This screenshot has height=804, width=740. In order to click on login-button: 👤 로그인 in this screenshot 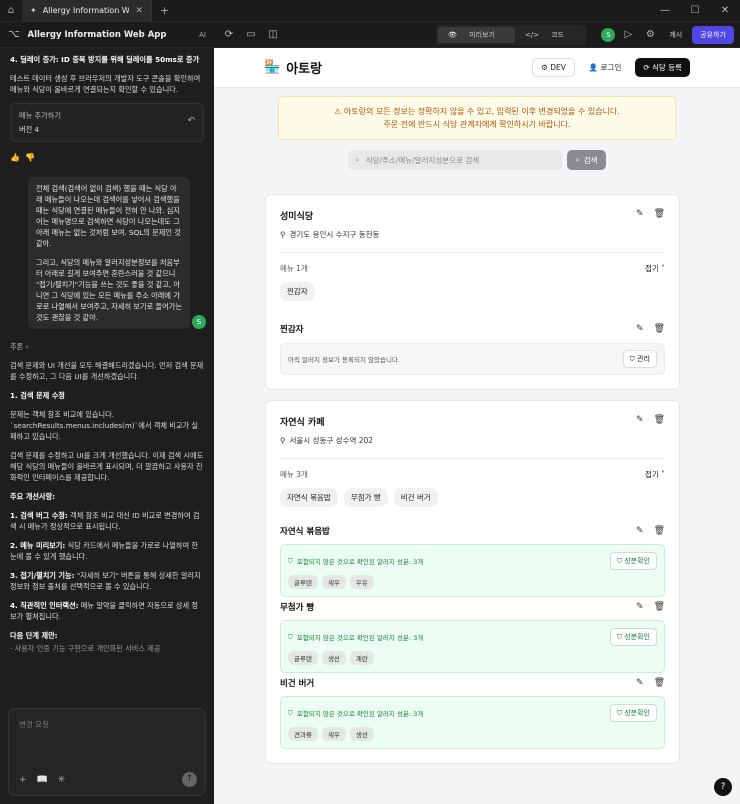, I will do `click(605, 67)`.